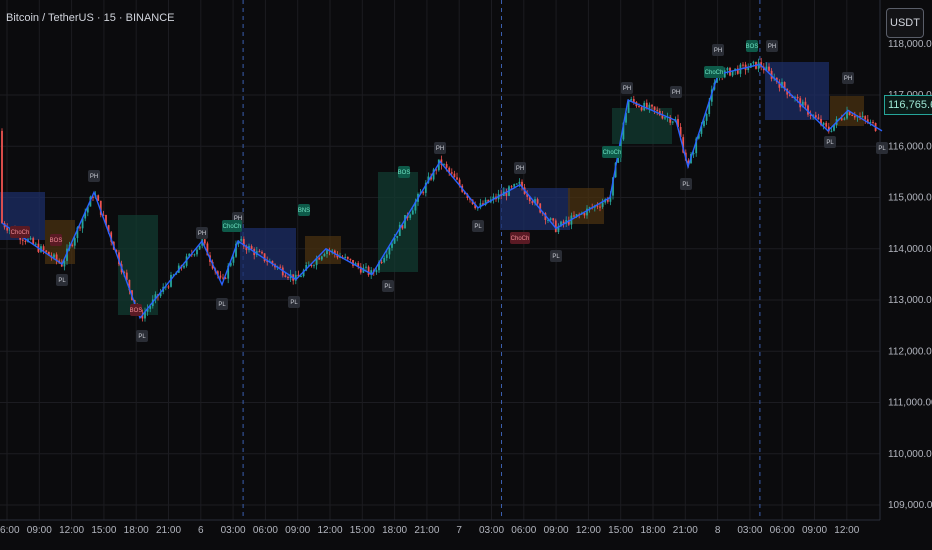 This screenshot has width=932, height=550. What do you see at coordinates (304, 211) in the screenshot?
I see `structure-label: BNS` at bounding box center [304, 211].